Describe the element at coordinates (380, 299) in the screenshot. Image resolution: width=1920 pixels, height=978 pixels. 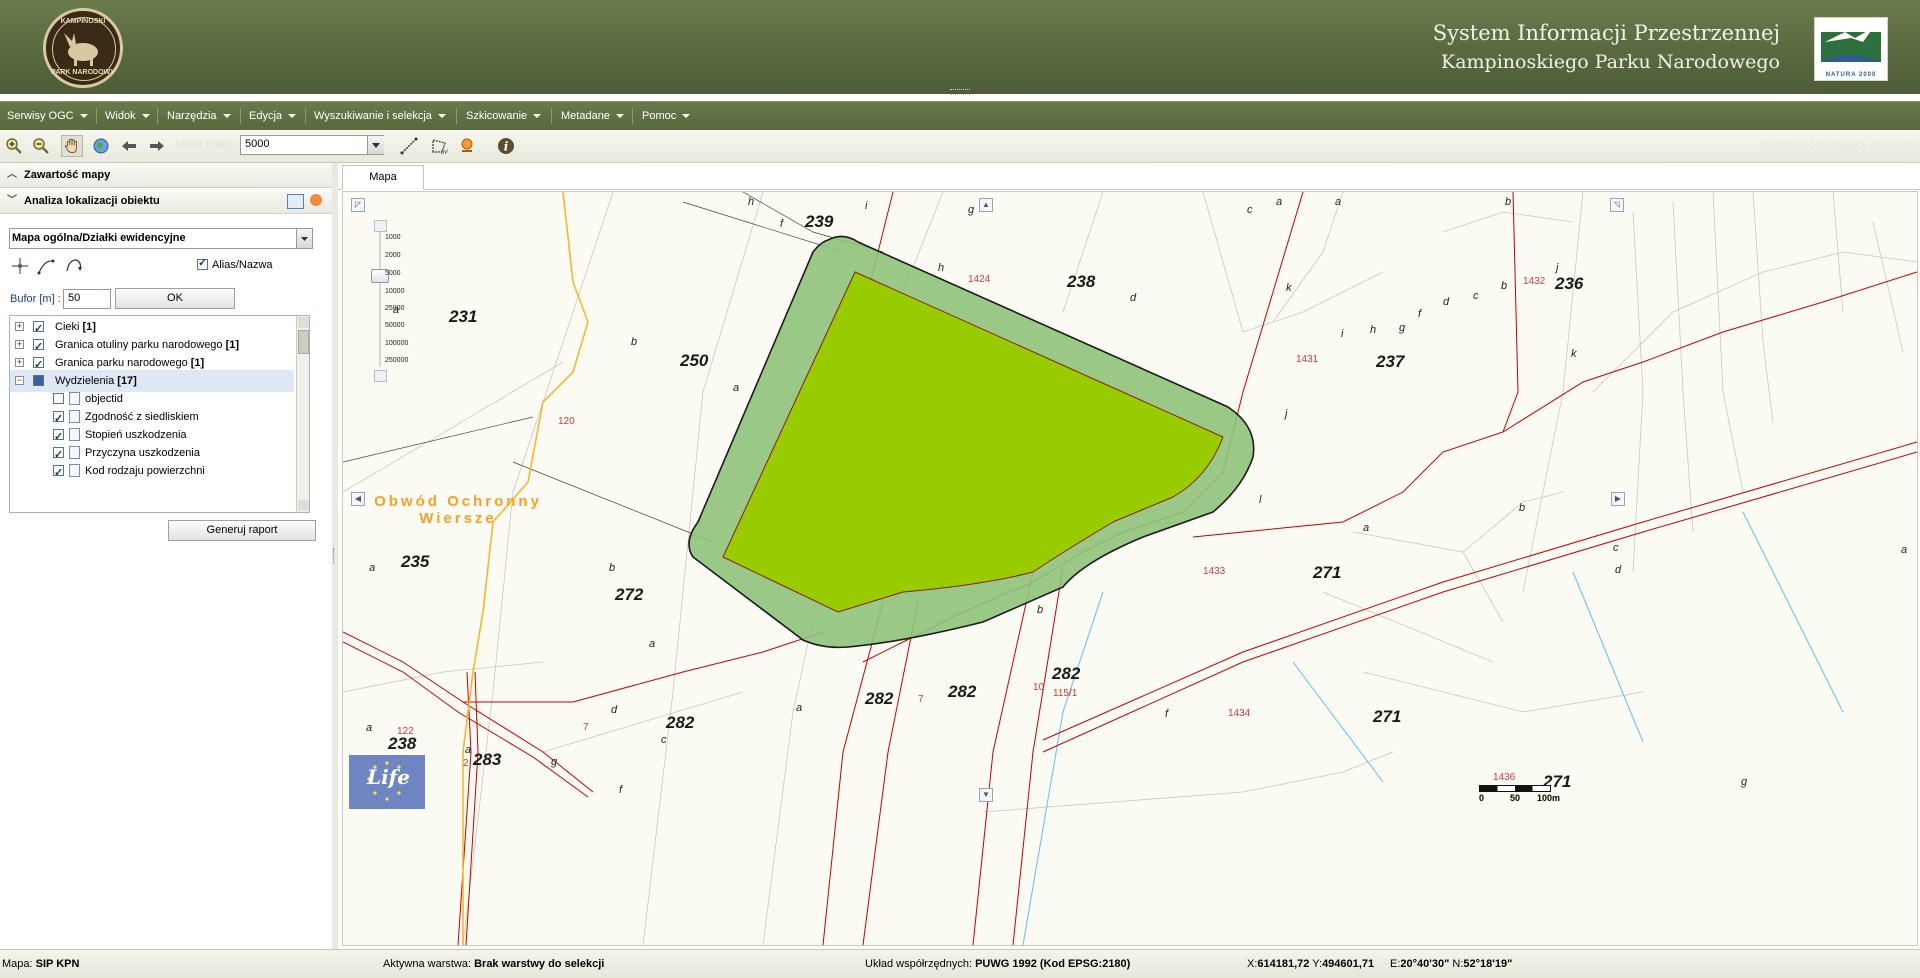
I see `zoom-slider-track` at that location.